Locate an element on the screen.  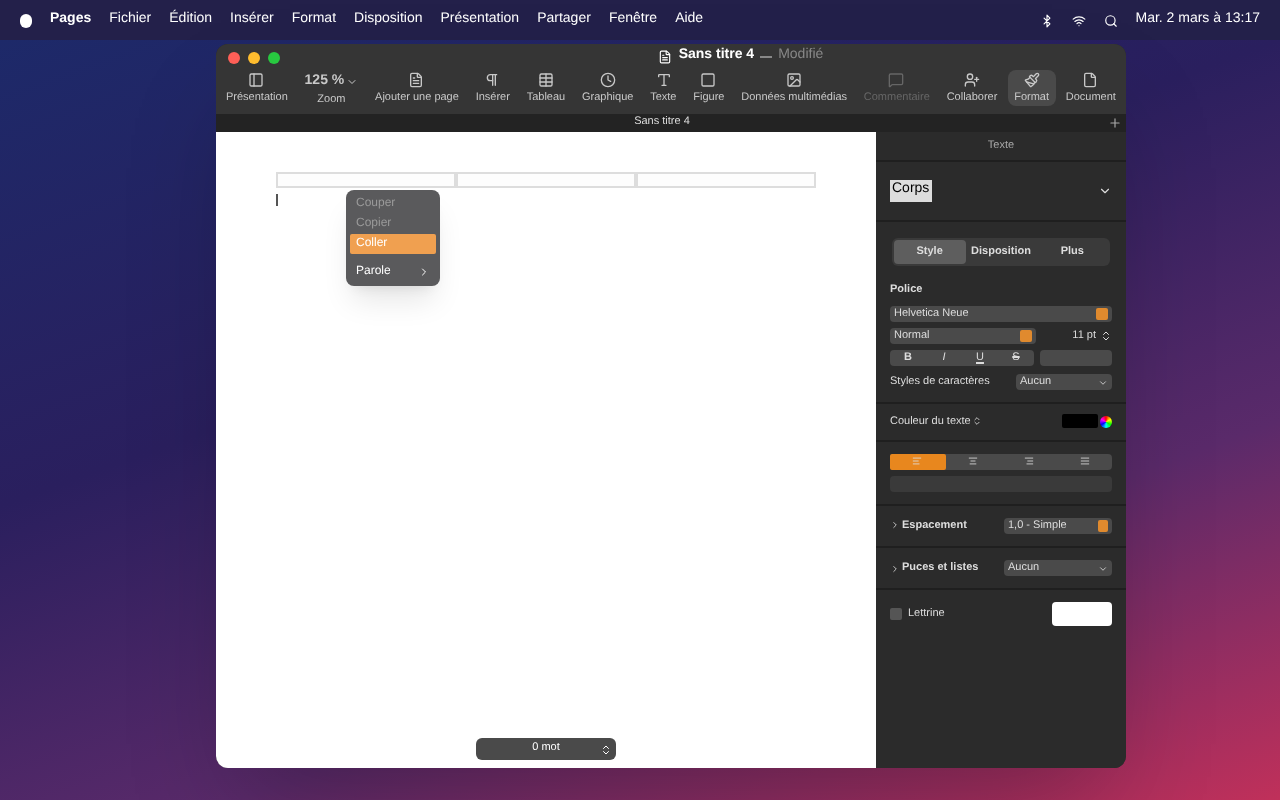
bluetooth-icon is located at coordinates (1046, 20).